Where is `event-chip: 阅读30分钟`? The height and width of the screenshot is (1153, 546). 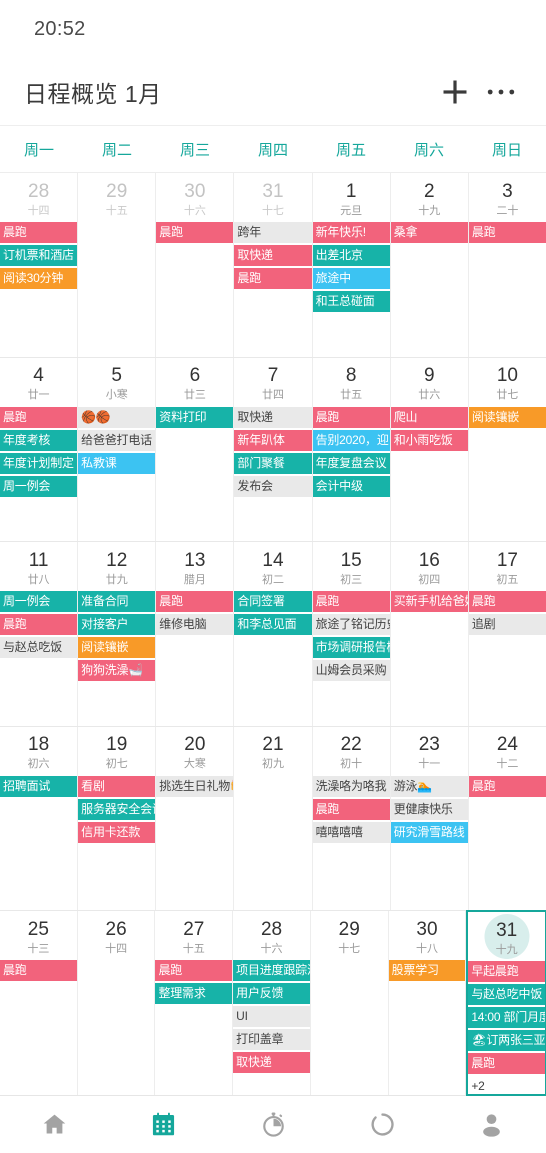
event-chip: 阅读30分钟 is located at coordinates (39, 278).